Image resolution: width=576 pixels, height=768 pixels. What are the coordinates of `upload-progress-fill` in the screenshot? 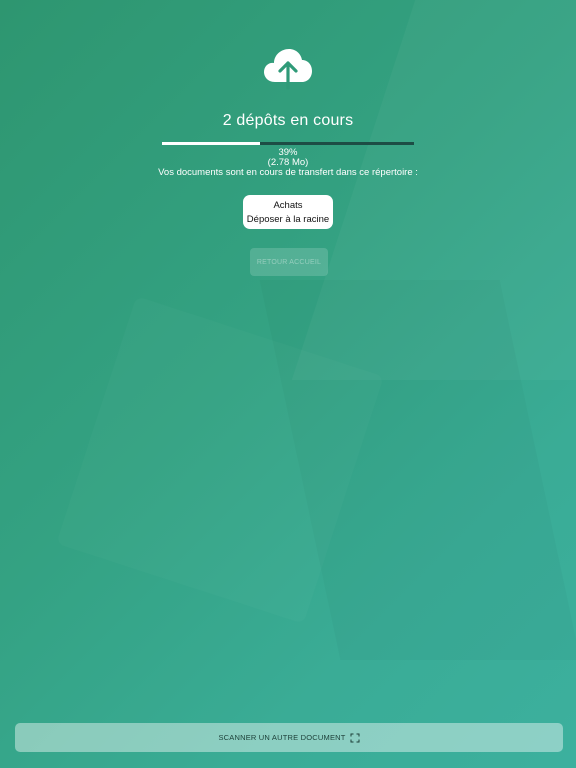 It's located at (211, 143).